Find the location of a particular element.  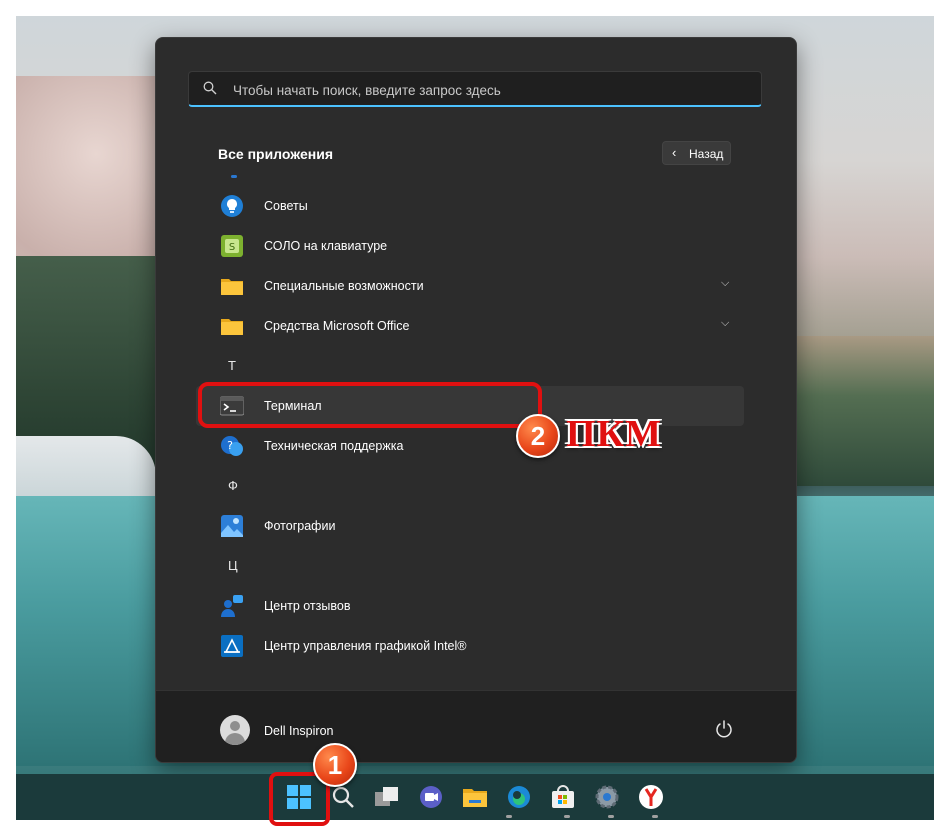

app-label: Центр отзывов is located at coordinates (307, 606).